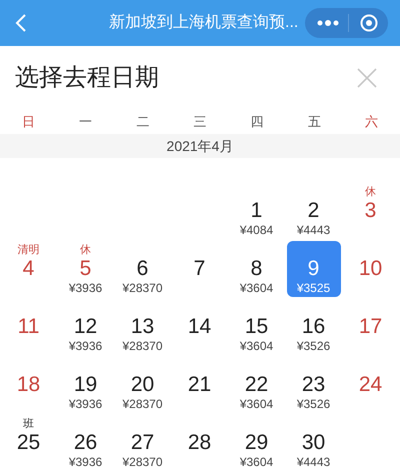  Describe the element at coordinates (29, 122) in the screenshot. I see `weekday-label: 日` at that location.